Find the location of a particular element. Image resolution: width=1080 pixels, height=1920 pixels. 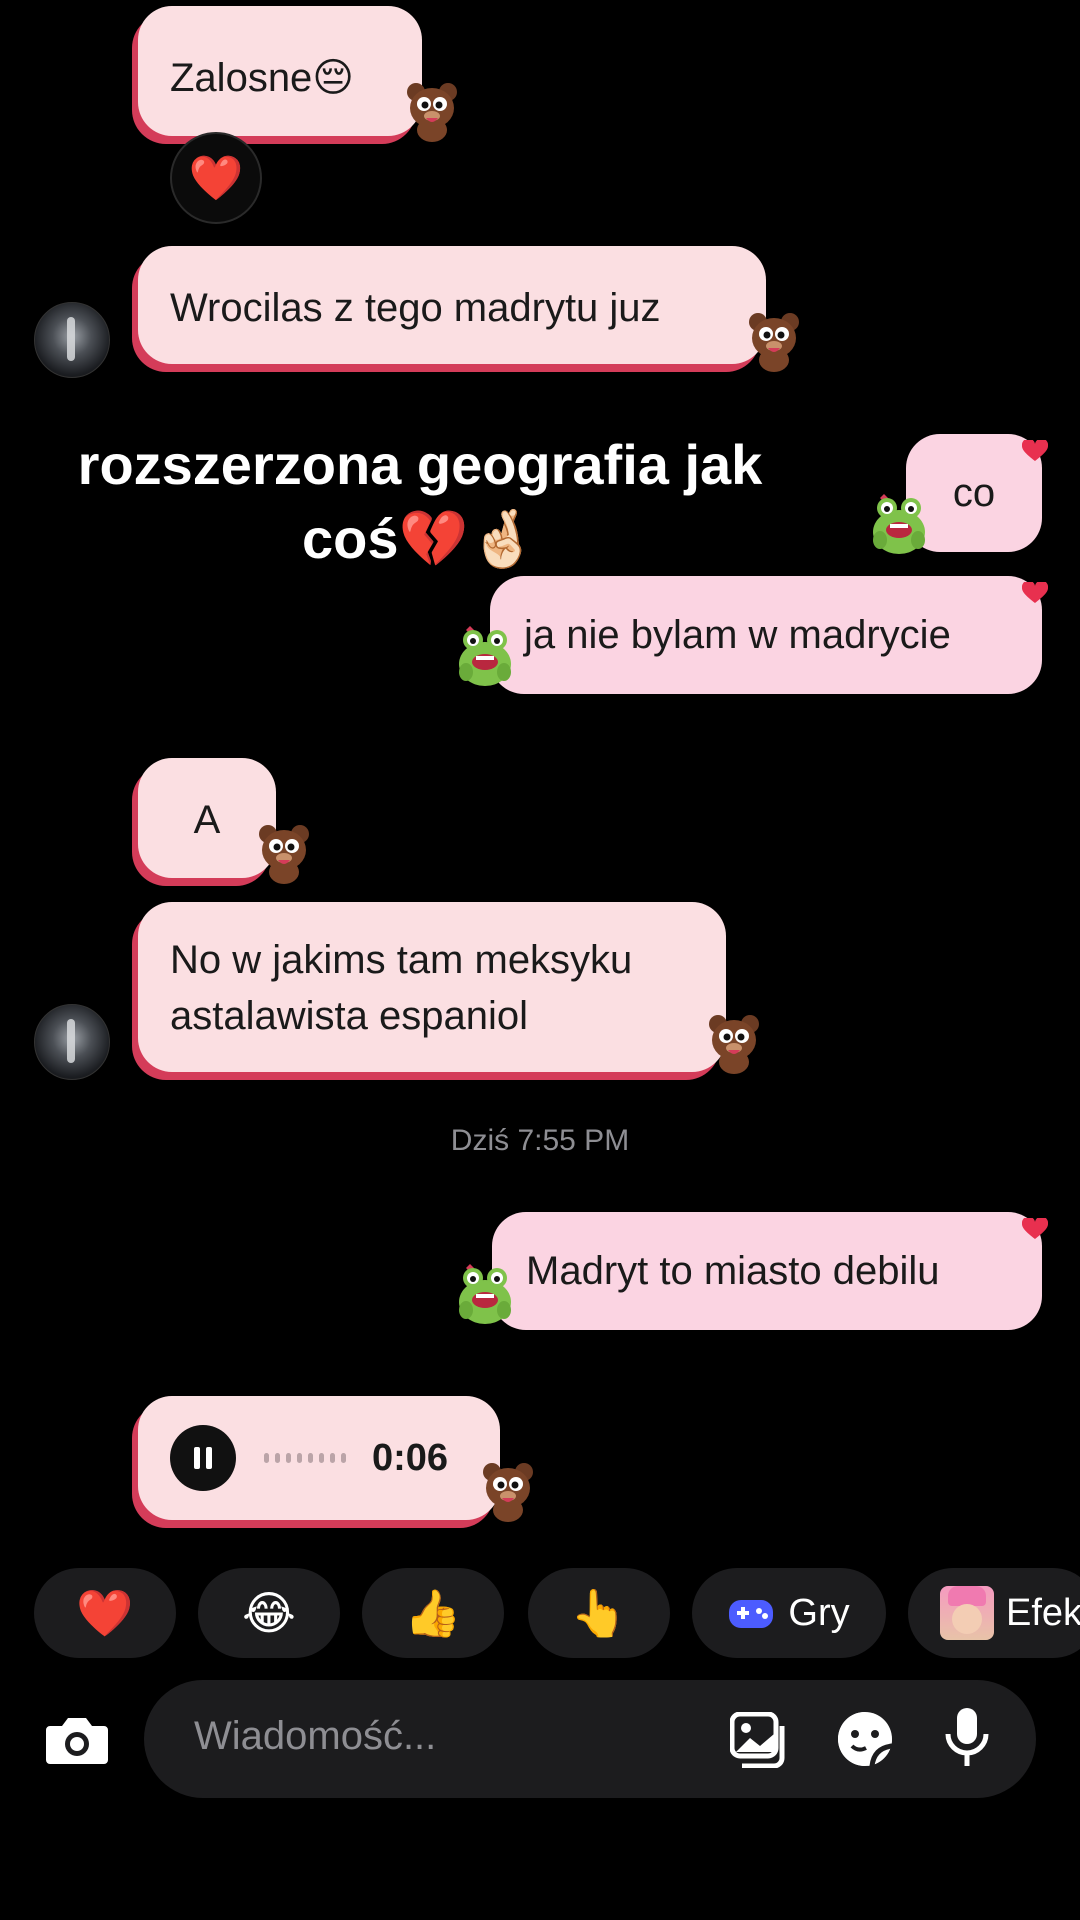

games-button: Gry is located at coordinates (789, 1613).